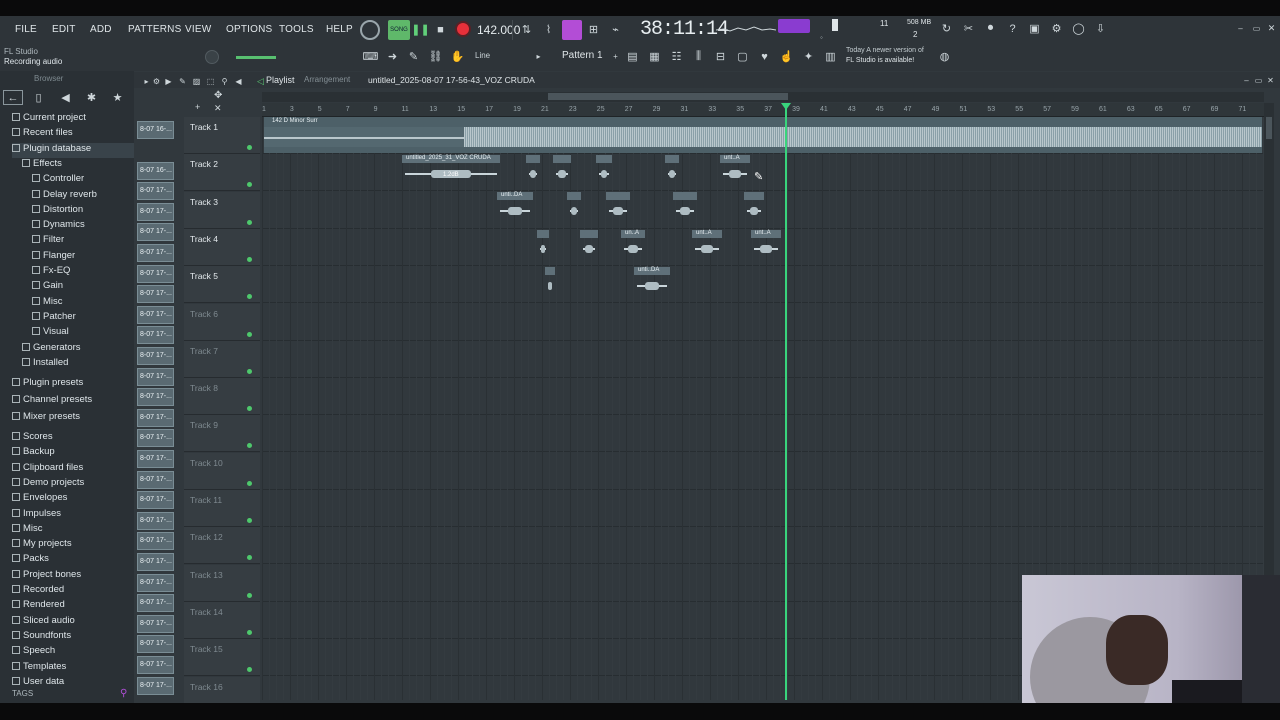 This screenshot has height=720, width=1280. I want to click on performance-icon: ✦, so click(808, 56).